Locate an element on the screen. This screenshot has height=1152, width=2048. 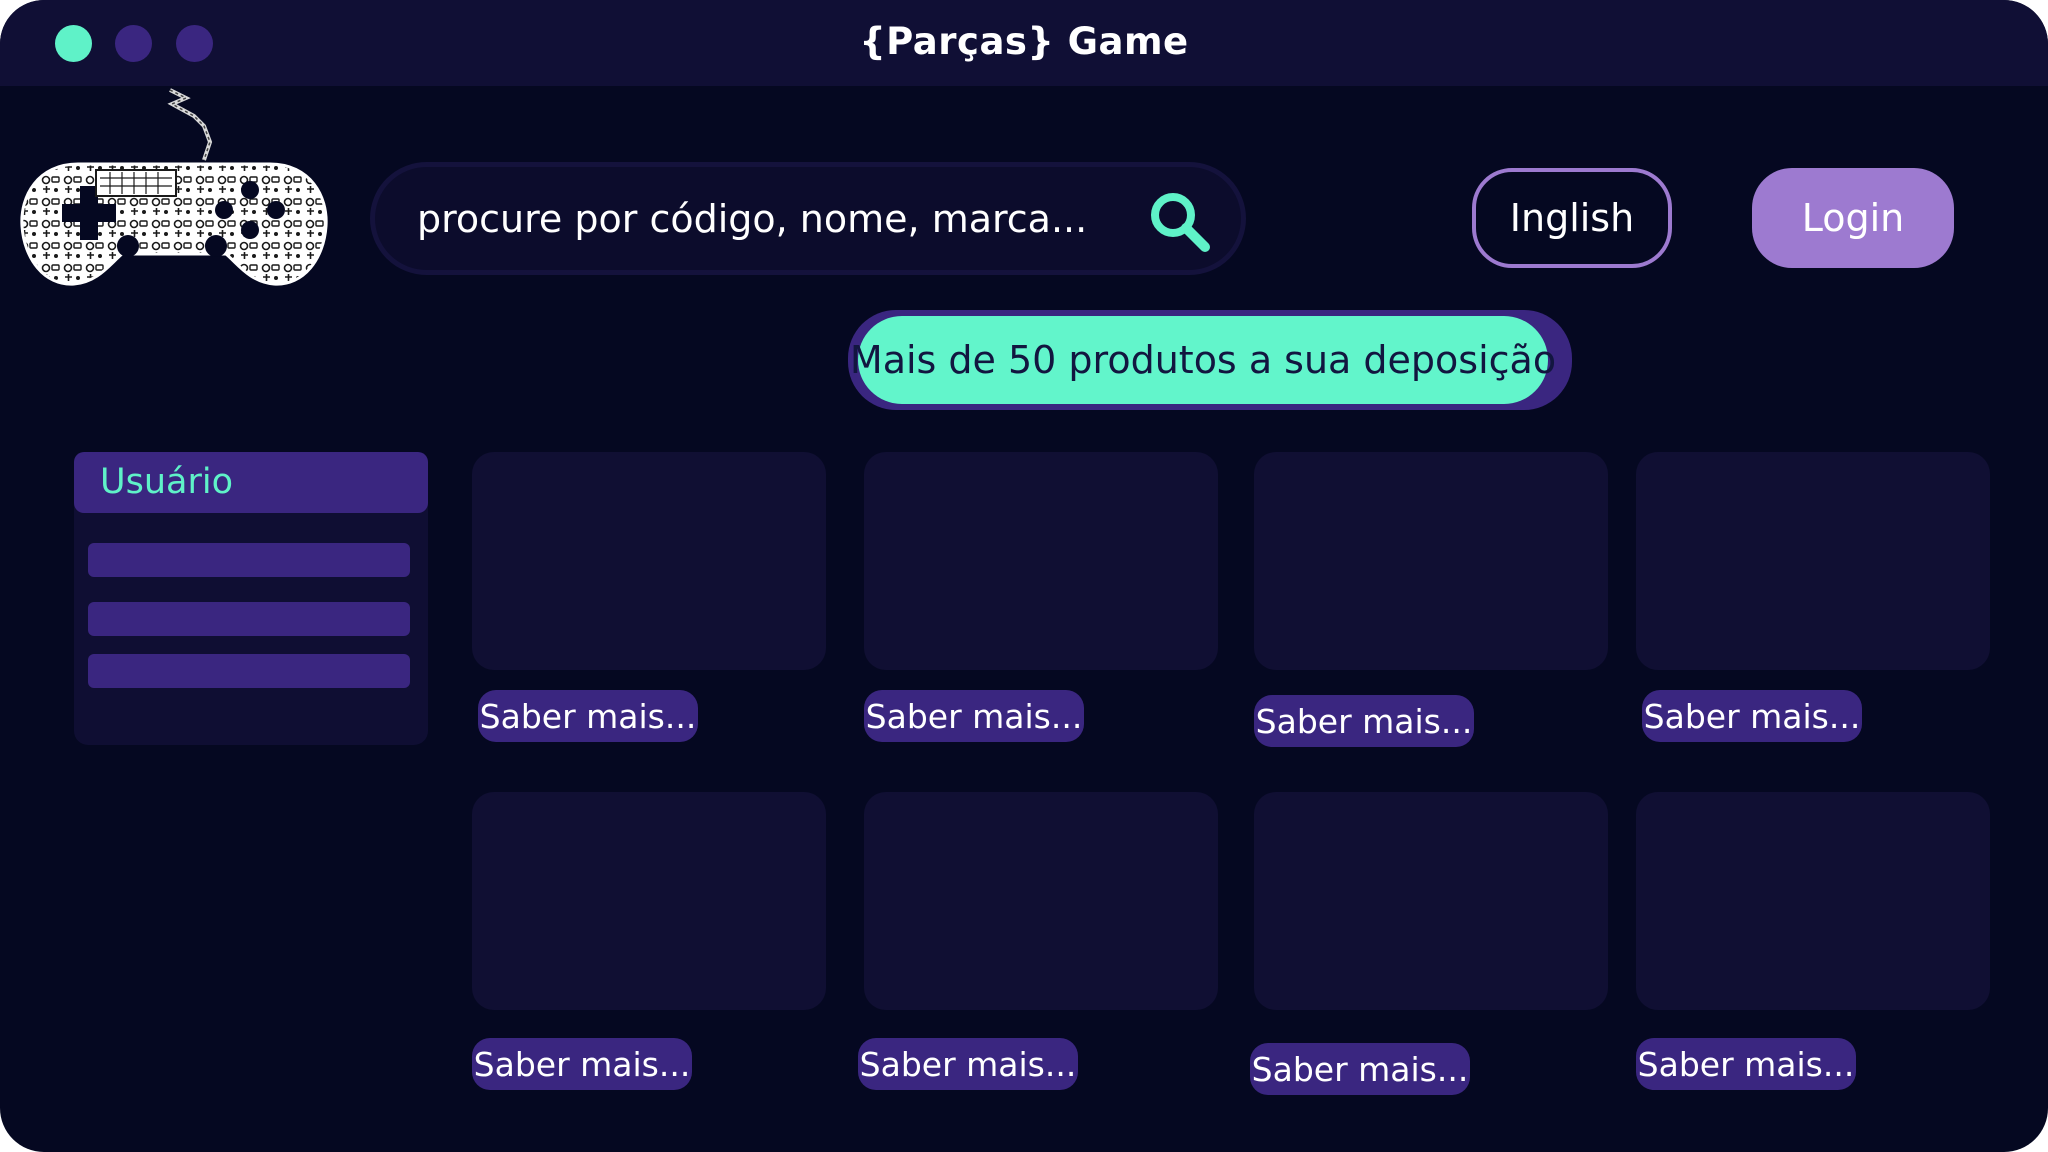
window-title: {Parças} Game is located at coordinates (1024, 41).